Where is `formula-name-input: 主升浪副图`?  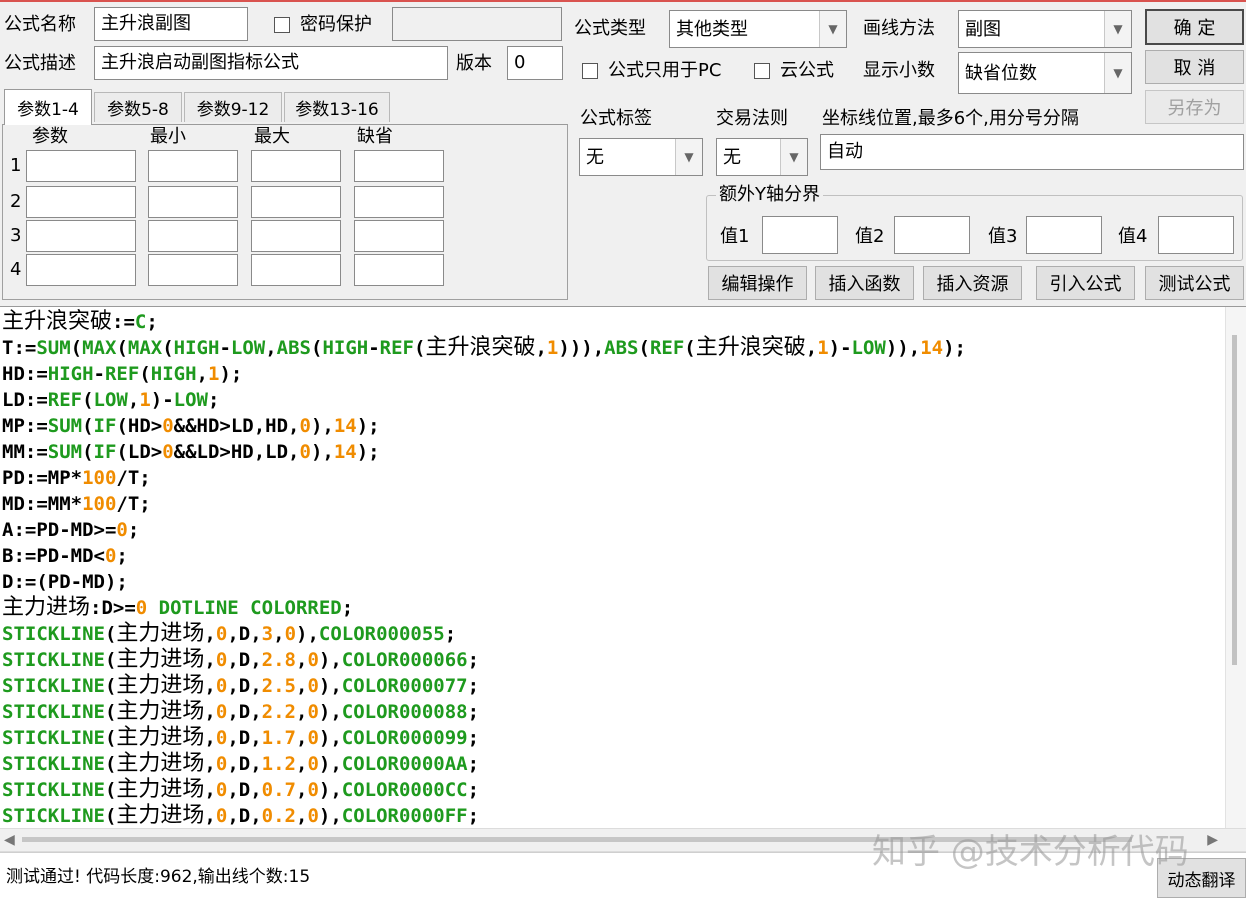
formula-name-input: 主升浪副图 is located at coordinates (171, 24).